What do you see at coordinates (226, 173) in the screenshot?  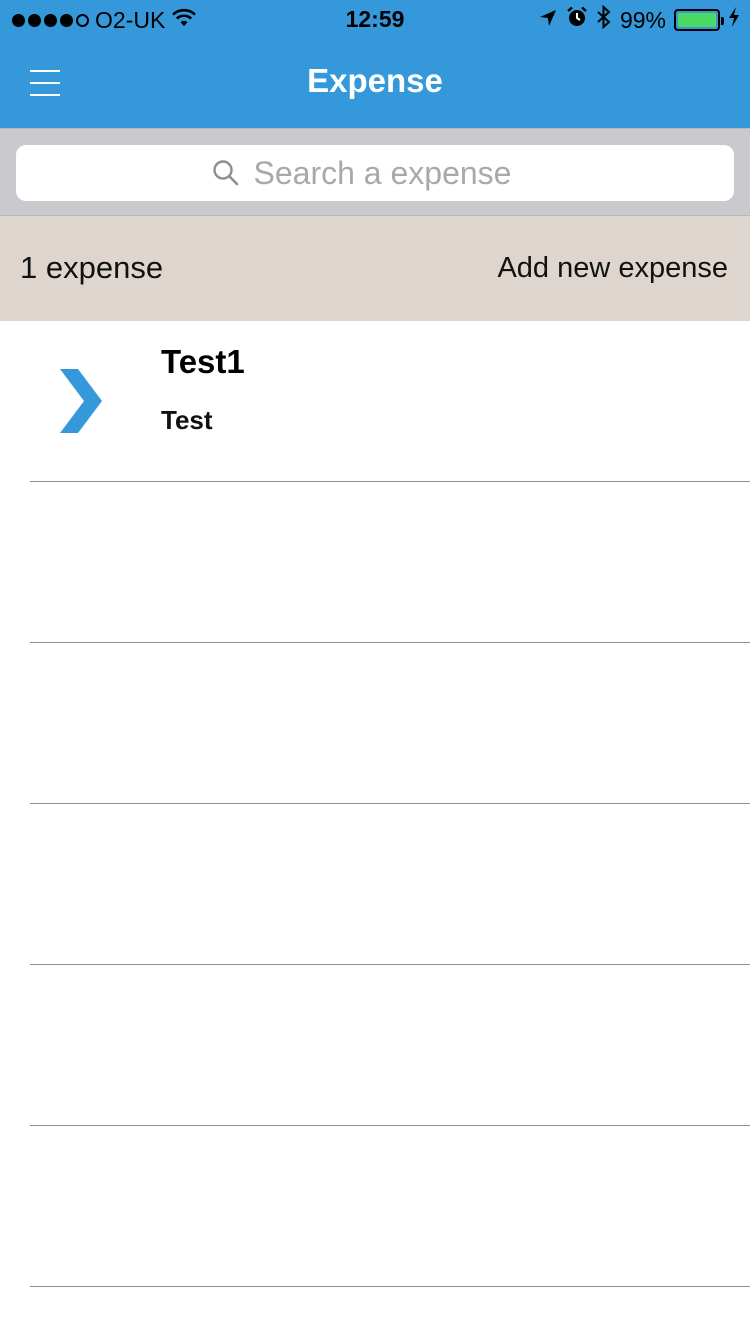 I see `search-icon` at bounding box center [226, 173].